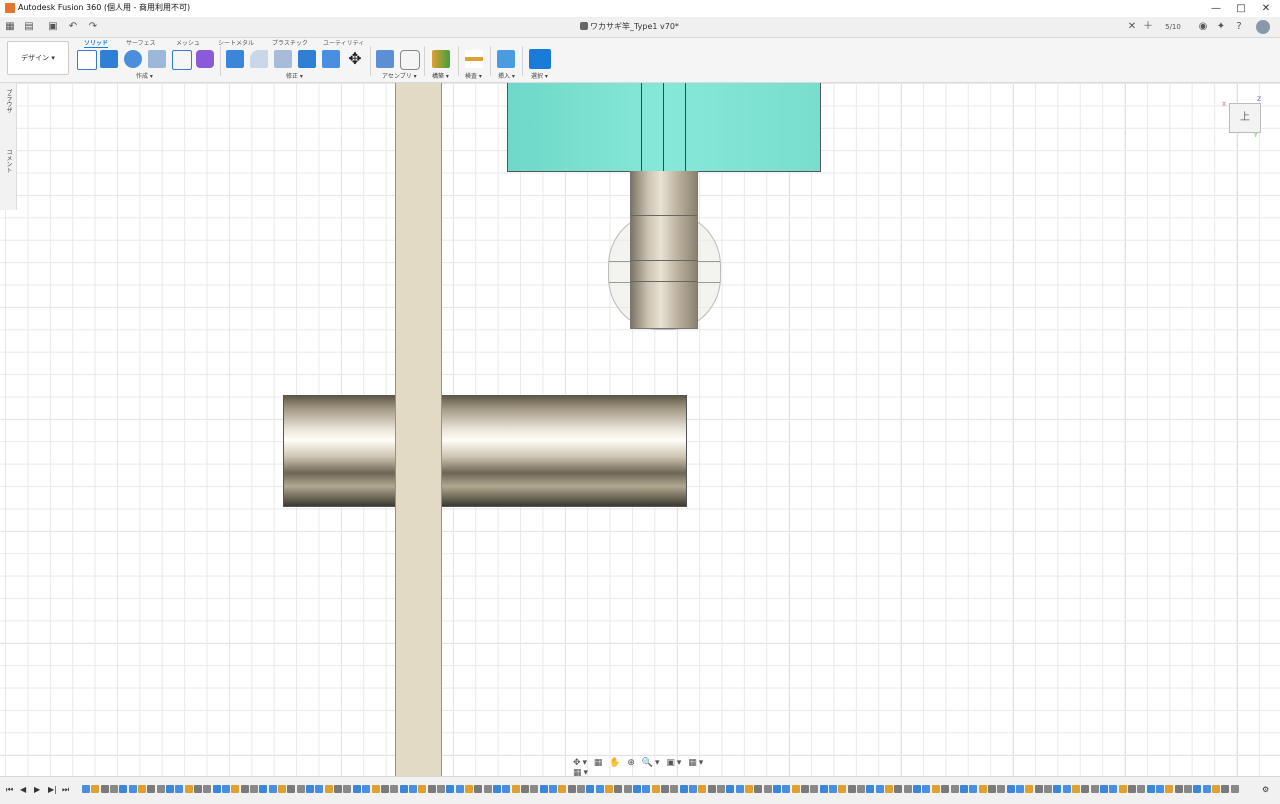  Describe the element at coordinates (259, 59) in the screenshot. I see `fillet-icon` at that location.